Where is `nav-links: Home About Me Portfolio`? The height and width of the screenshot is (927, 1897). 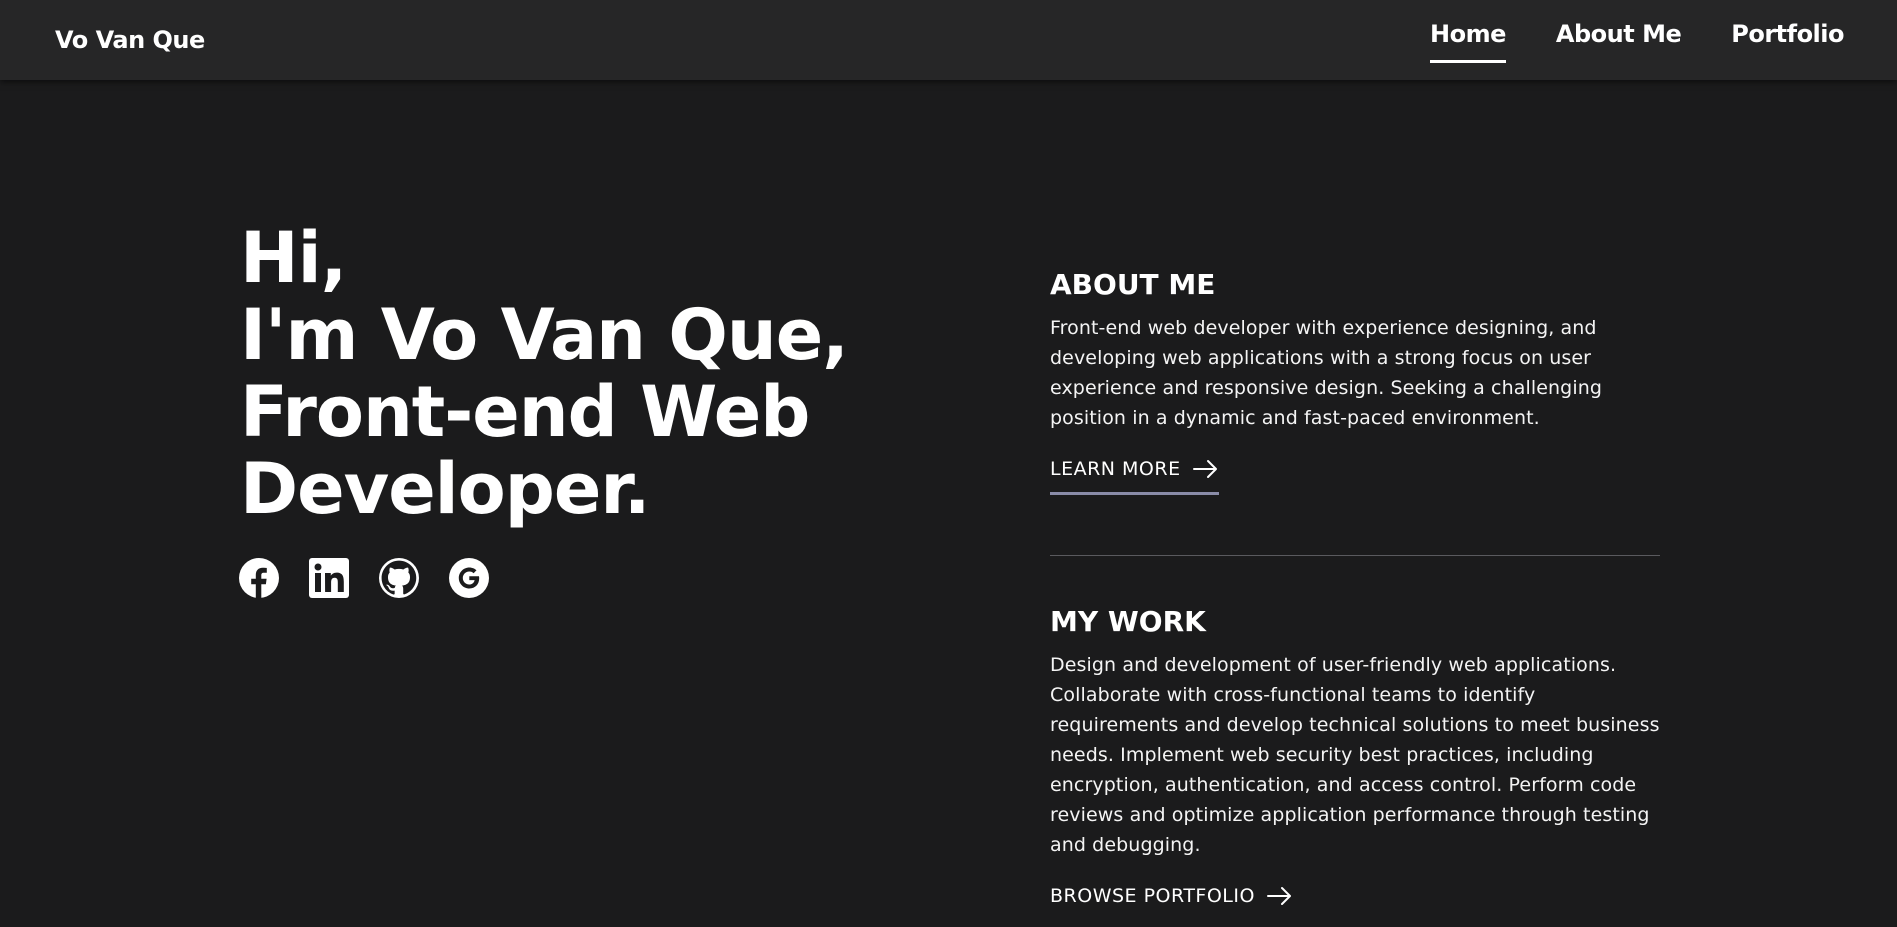
nav-links: Home About Me Portfolio is located at coordinates (1637, 41).